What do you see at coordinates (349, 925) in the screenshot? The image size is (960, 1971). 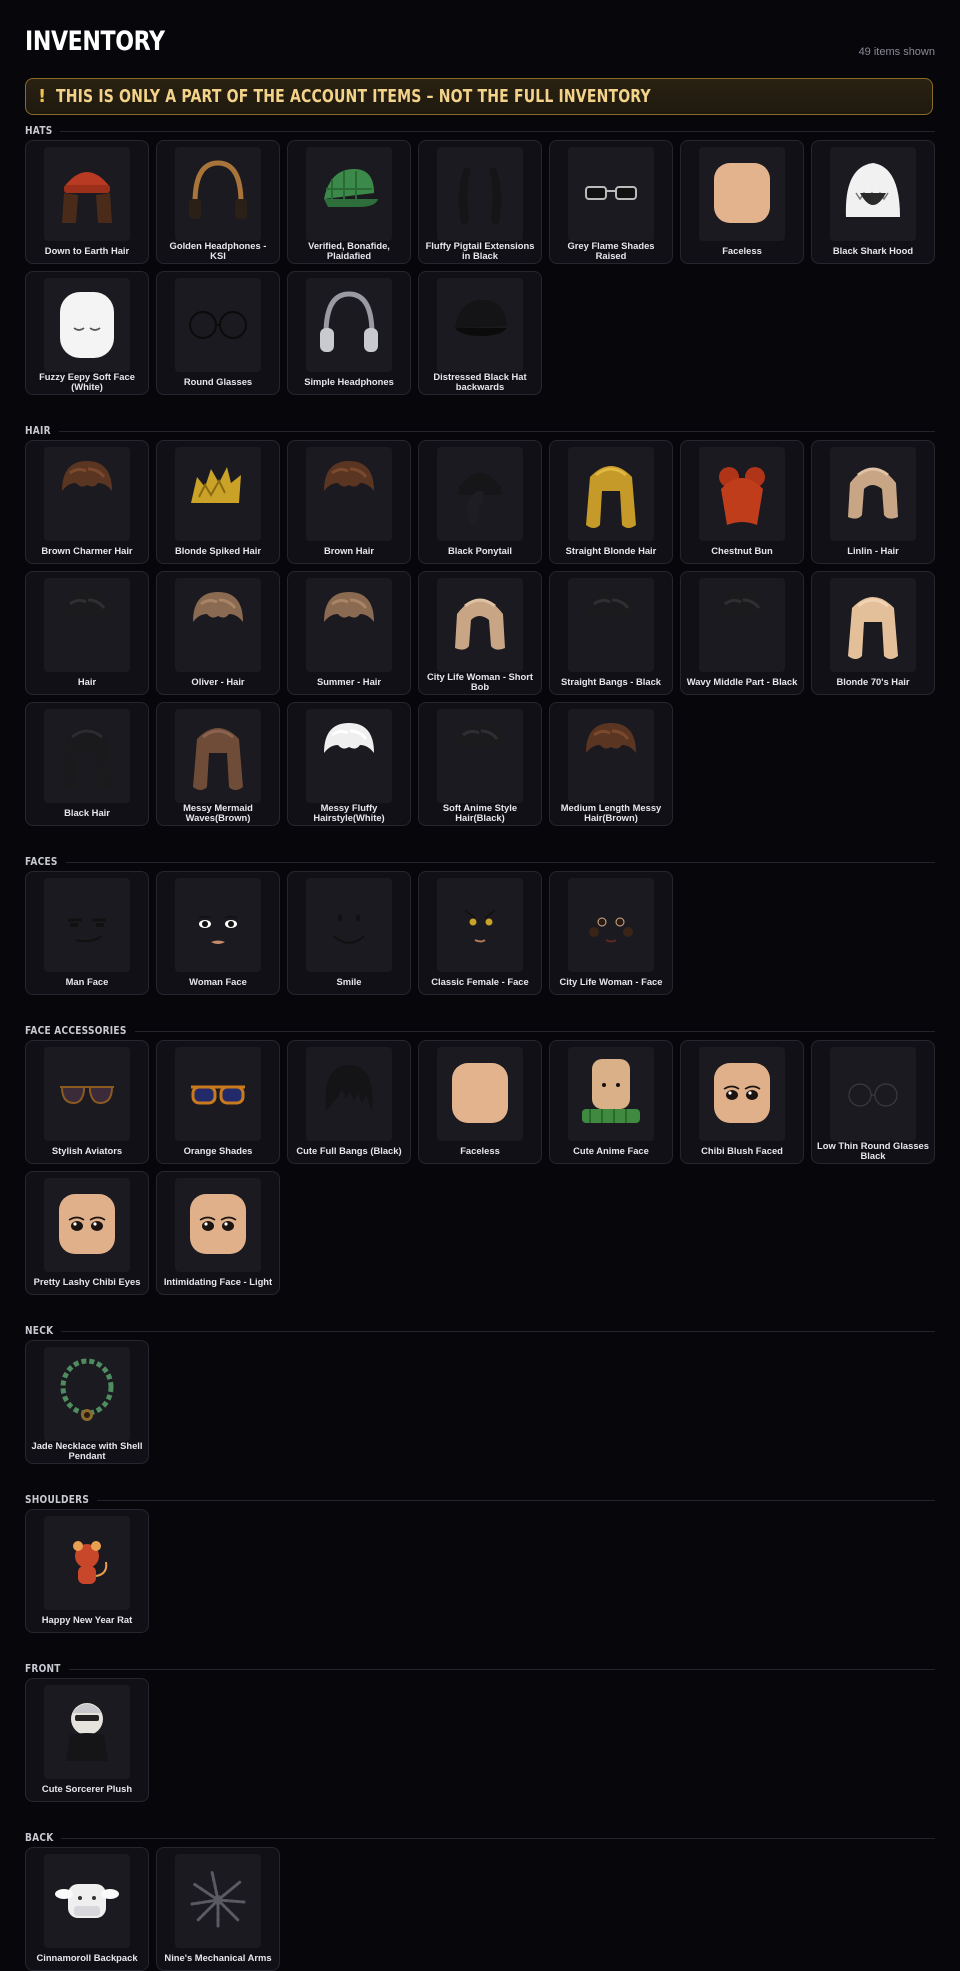 I see `smile-face-icon` at bounding box center [349, 925].